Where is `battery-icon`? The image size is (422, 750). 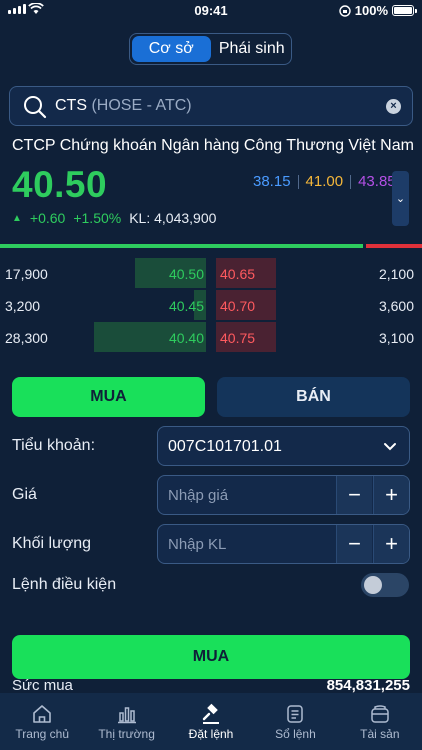
battery-icon is located at coordinates (404, 10).